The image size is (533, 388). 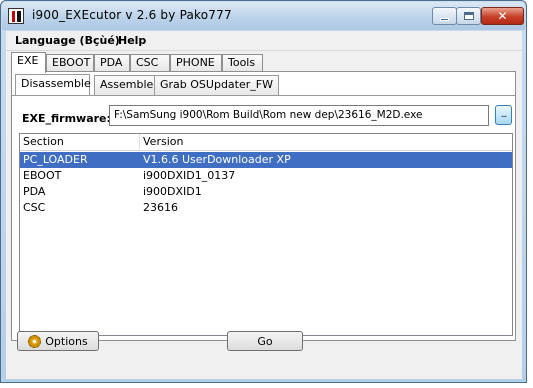 I want to click on cell-version: V1.6.6 UserDownloader XP, so click(x=217, y=159).